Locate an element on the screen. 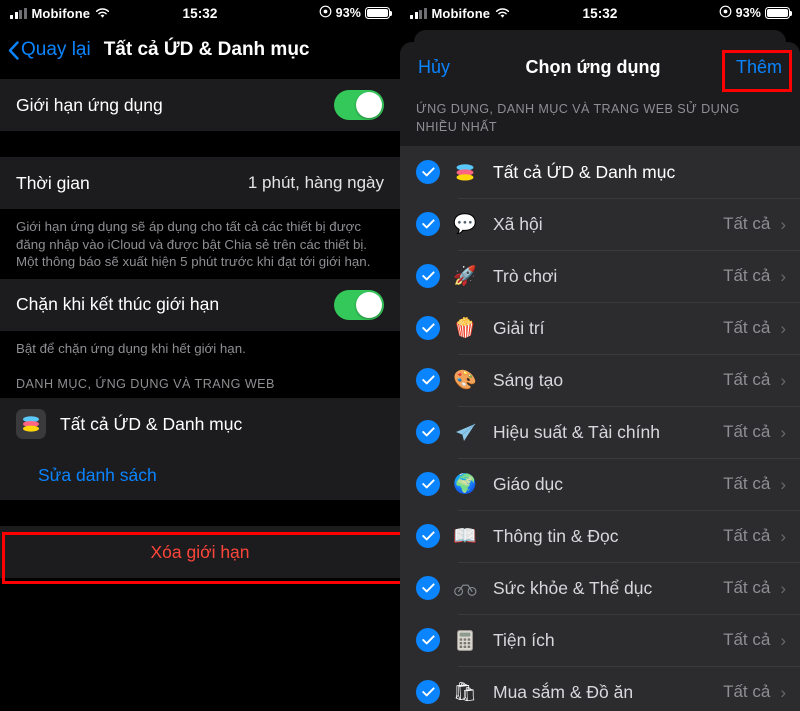 The width and height of the screenshot is (800, 711). all-apps-label: Tất cả ỨD & Danh mục is located at coordinates (151, 423).